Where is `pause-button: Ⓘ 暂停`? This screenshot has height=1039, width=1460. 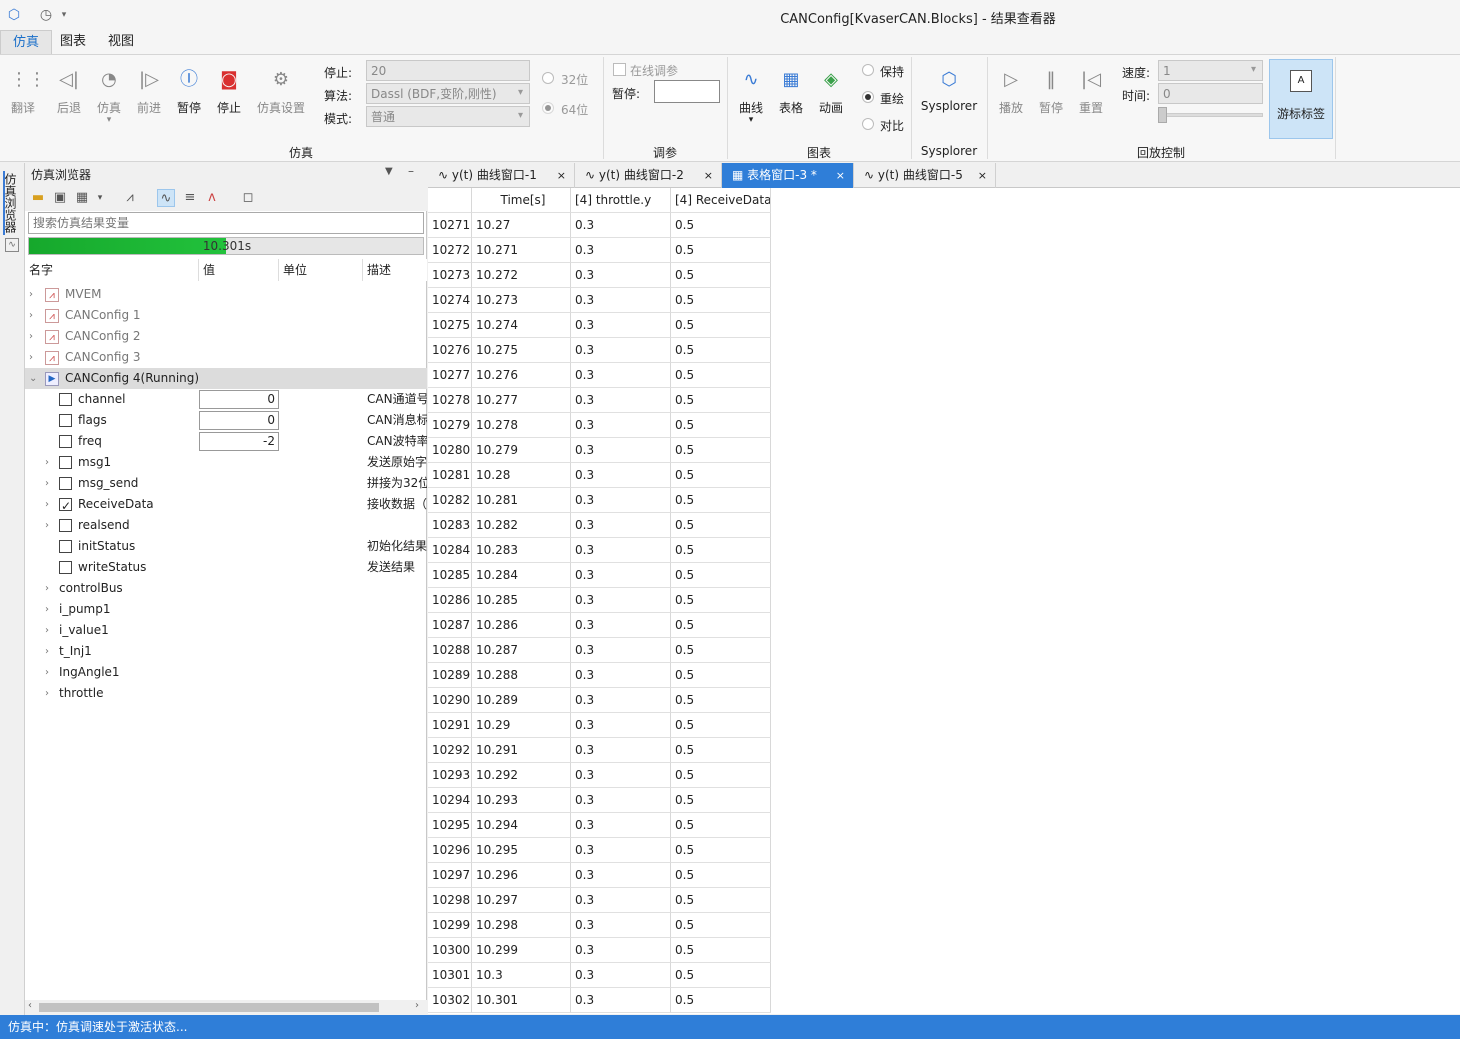
pause-button: Ⓘ 暂停 is located at coordinates (189, 93).